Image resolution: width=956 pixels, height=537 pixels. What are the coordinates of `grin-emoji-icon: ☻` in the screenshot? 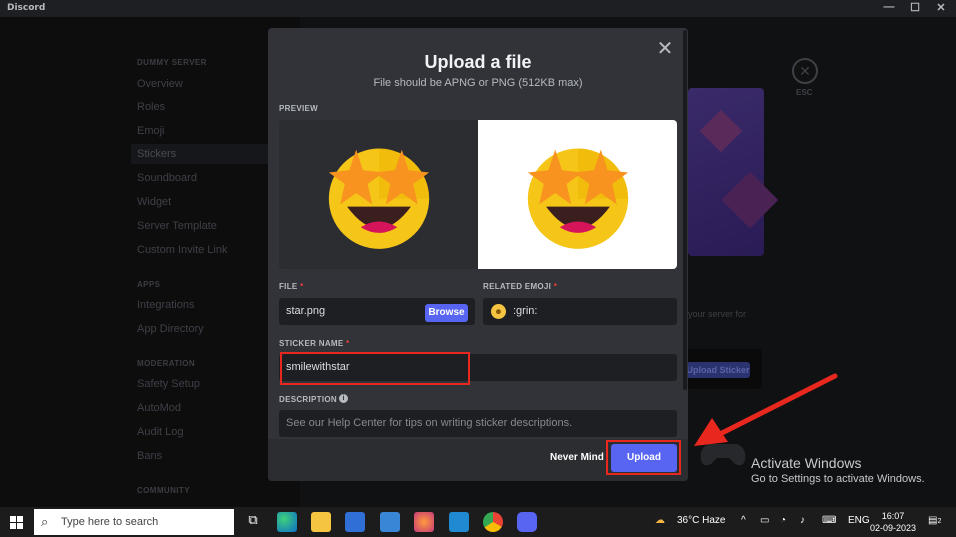 It's located at (498, 311).